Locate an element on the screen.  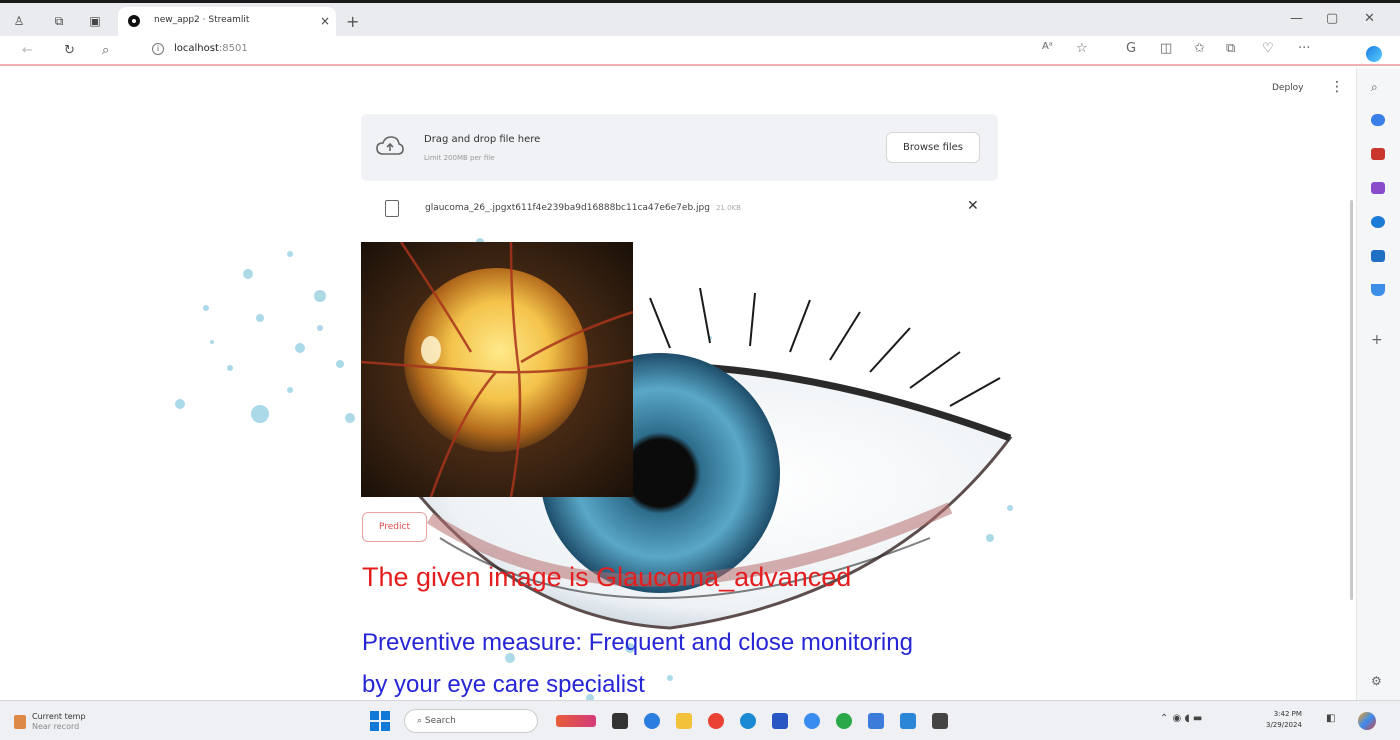
url-port: :8501 is located at coordinates (233, 48).